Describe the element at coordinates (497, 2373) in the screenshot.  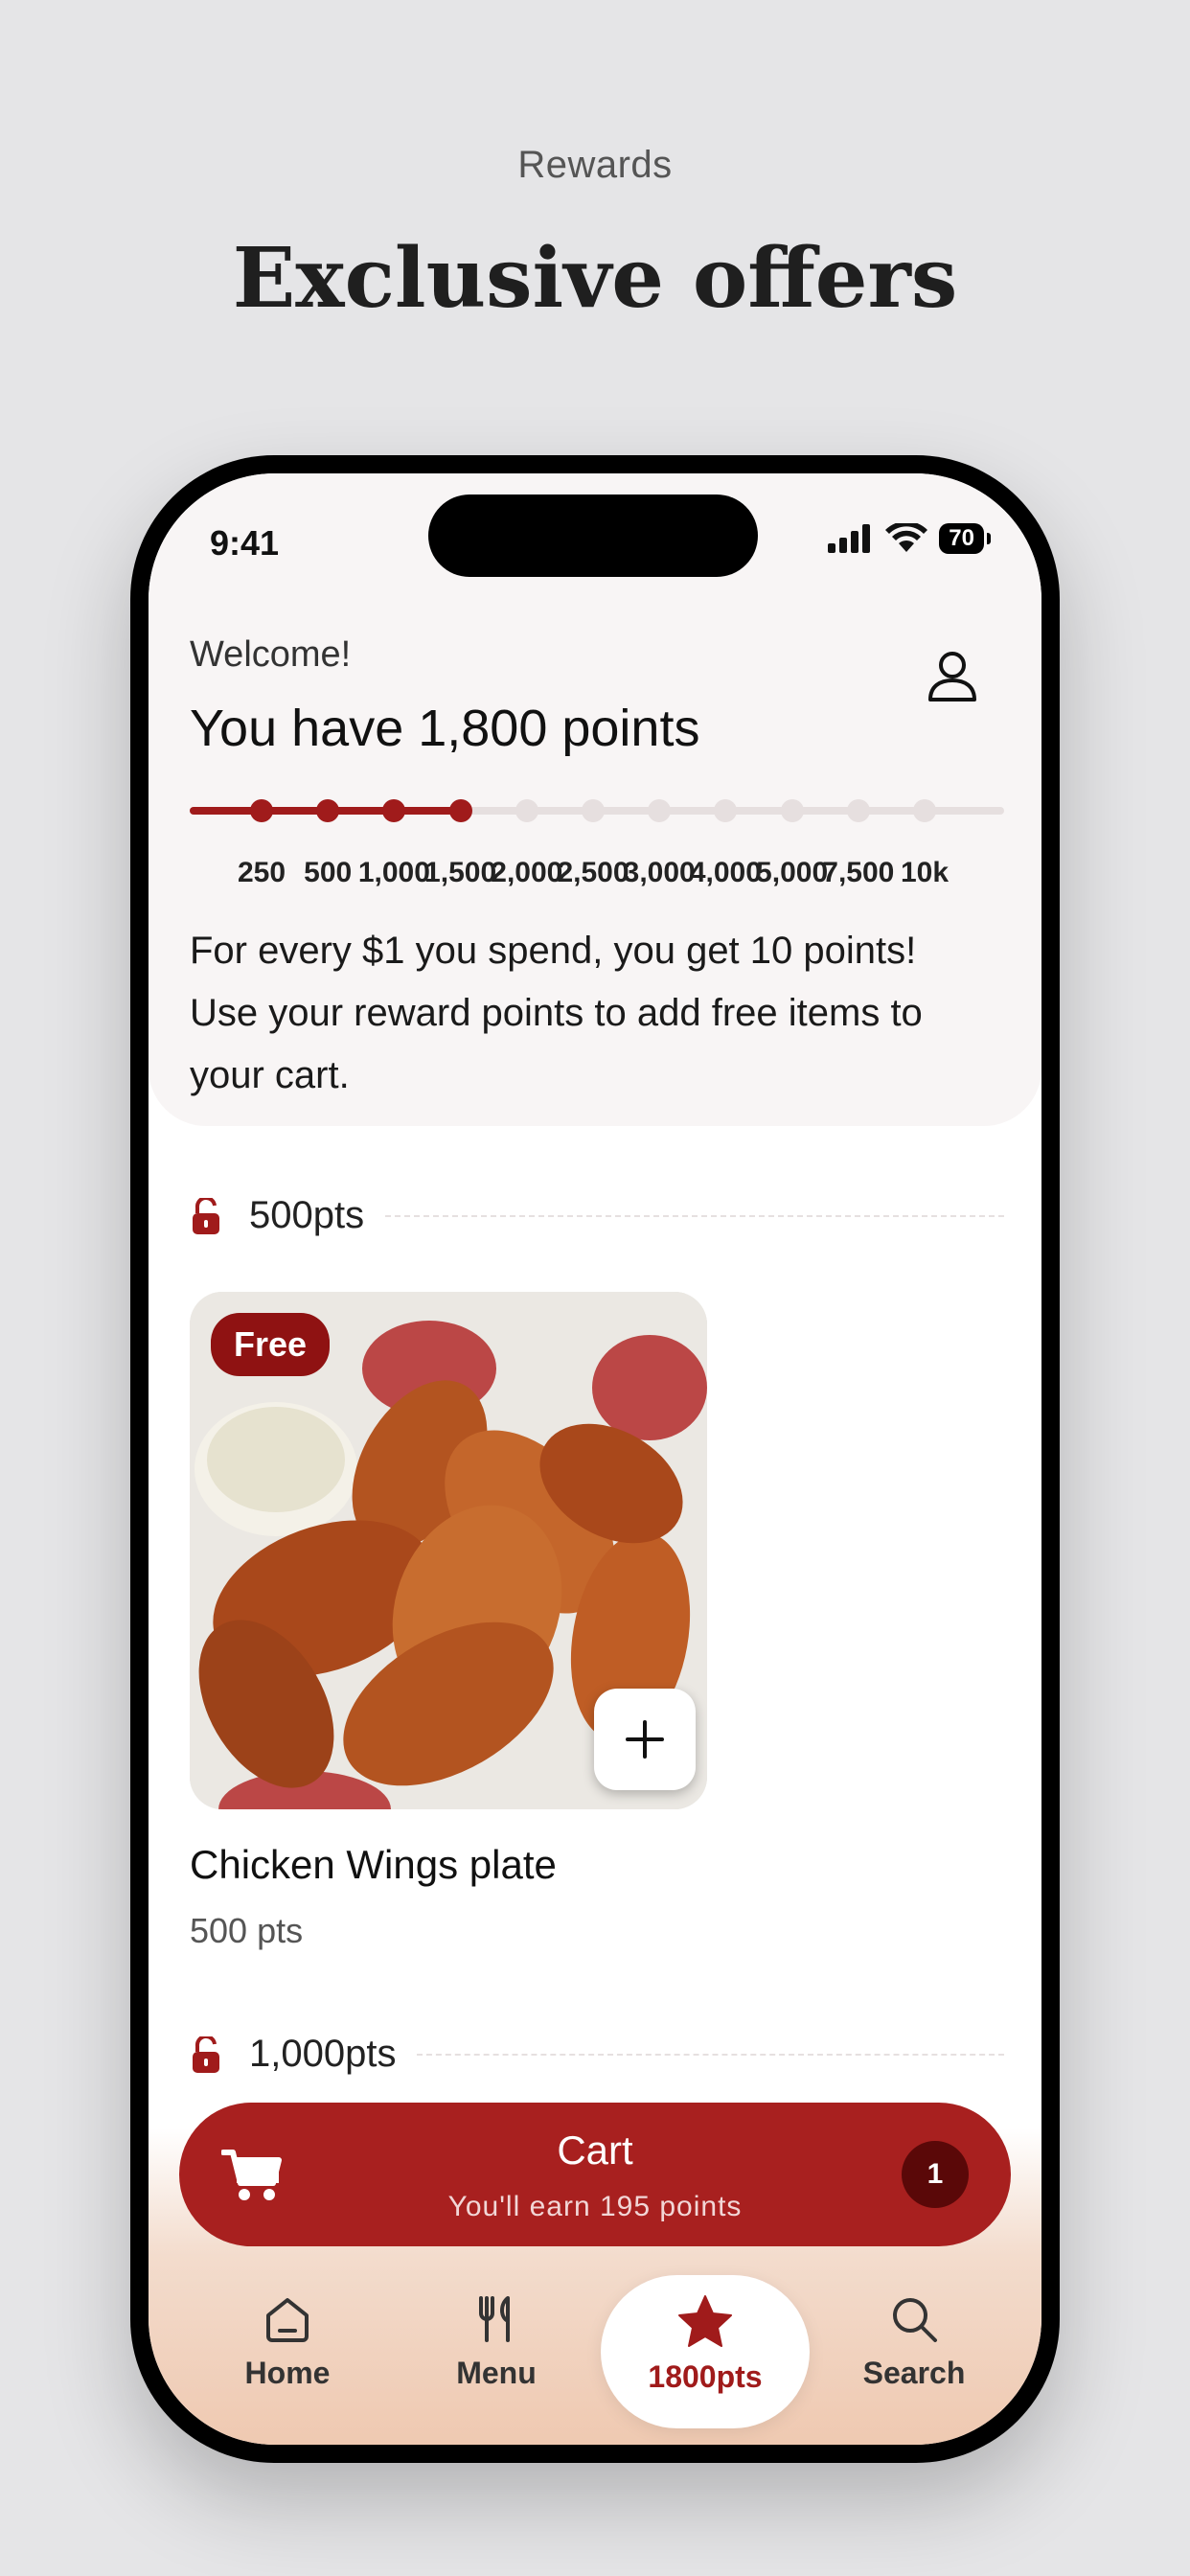
I see `tab-label: Menu` at that location.